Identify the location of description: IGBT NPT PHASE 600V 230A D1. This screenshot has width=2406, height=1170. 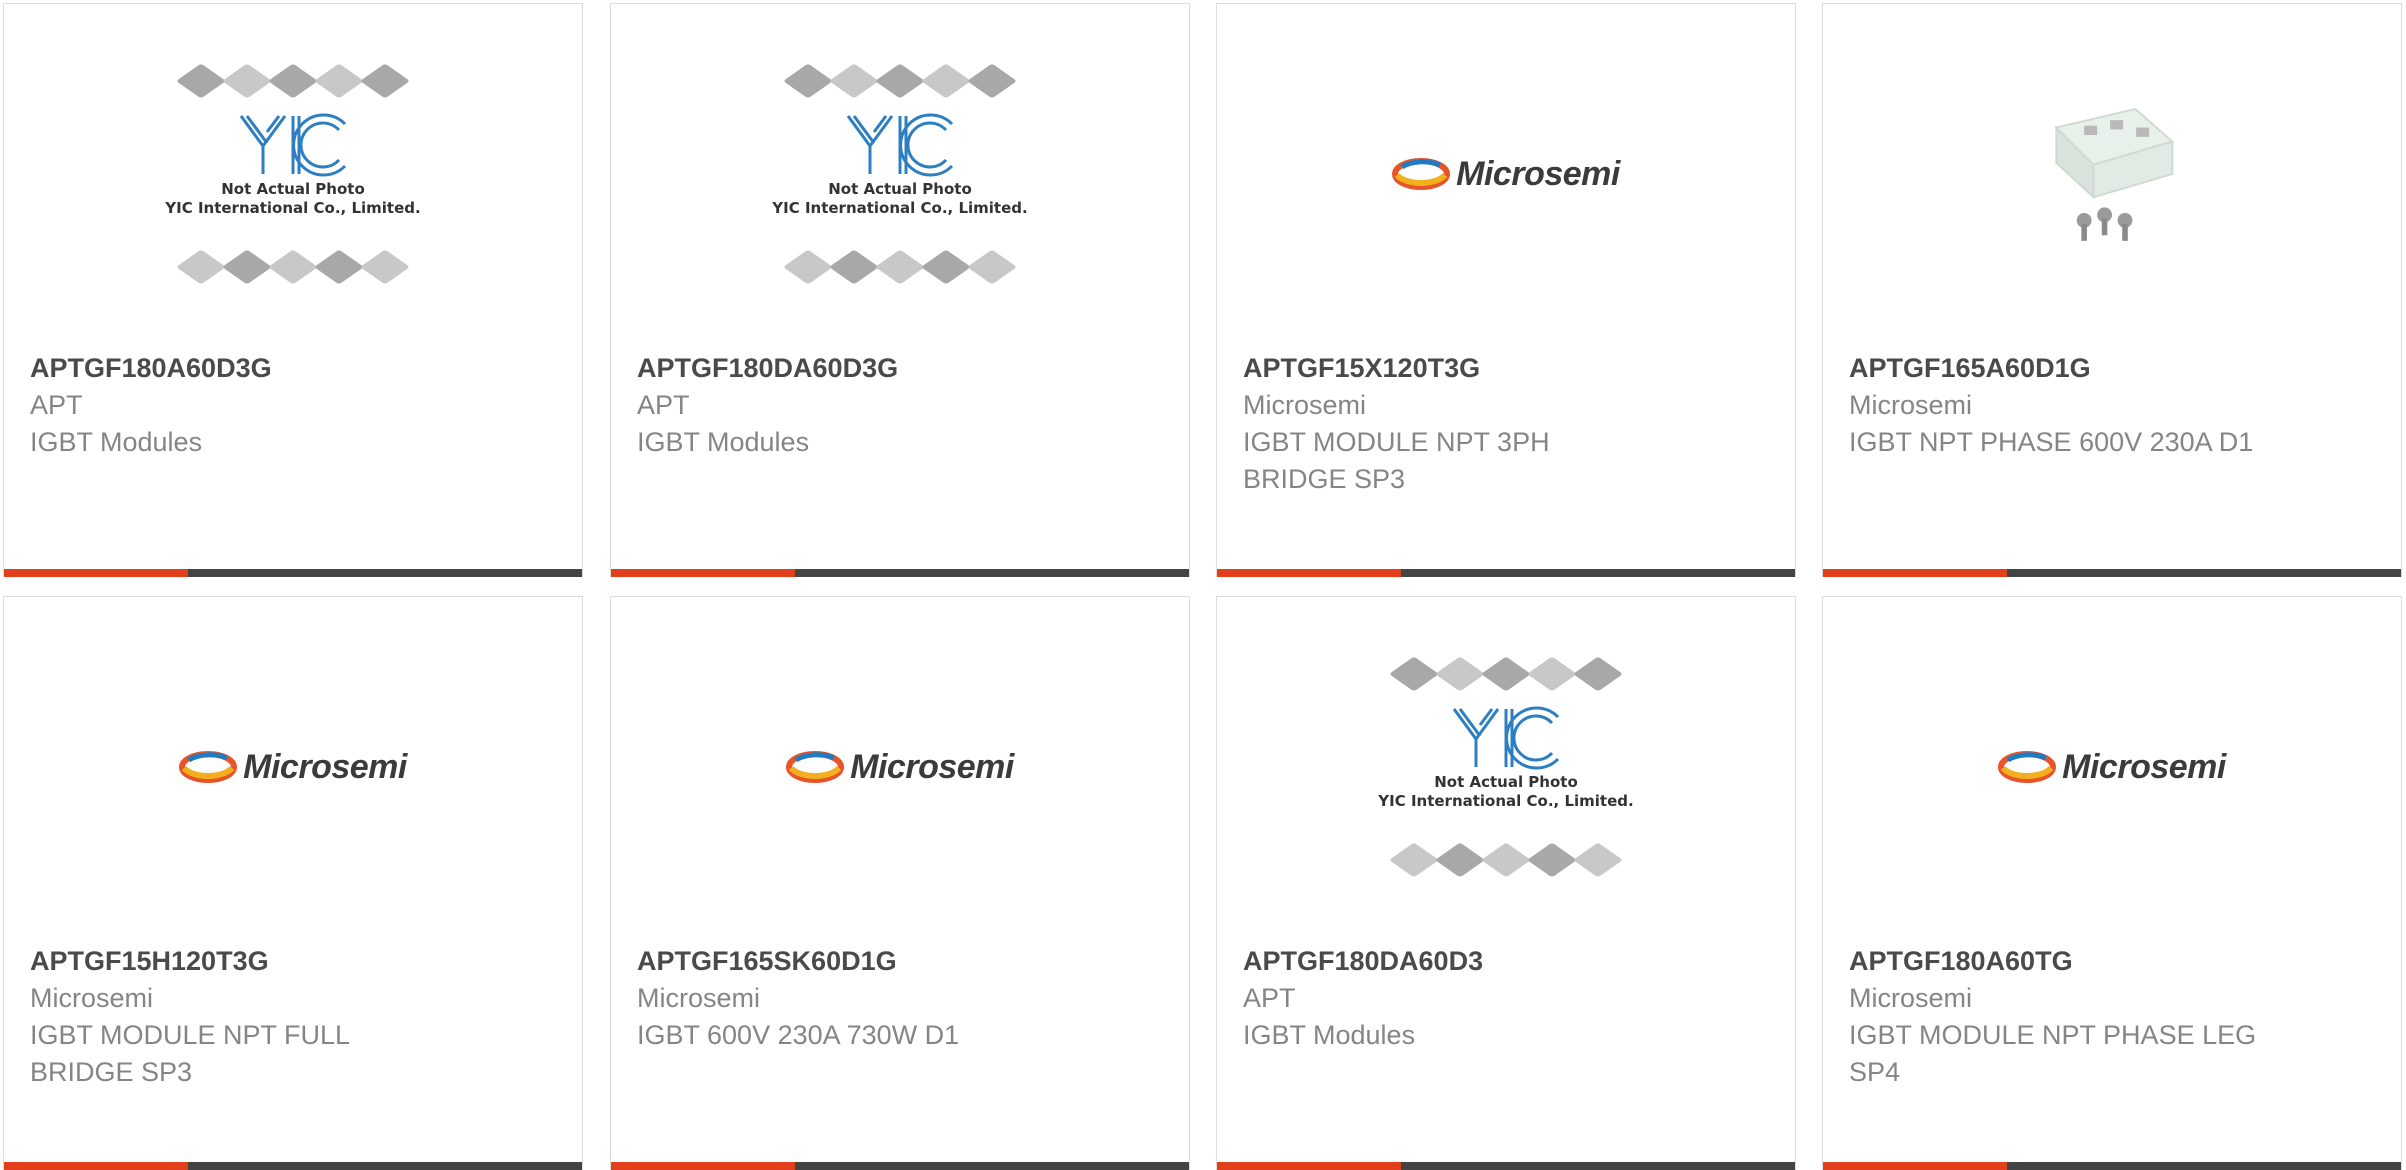
(2051, 442).